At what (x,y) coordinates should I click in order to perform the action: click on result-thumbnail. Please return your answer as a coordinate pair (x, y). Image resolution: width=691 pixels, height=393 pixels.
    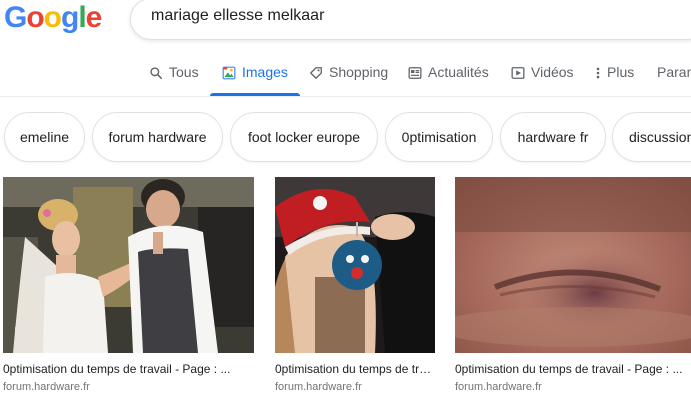
    Looking at the image, I should click on (355, 265).